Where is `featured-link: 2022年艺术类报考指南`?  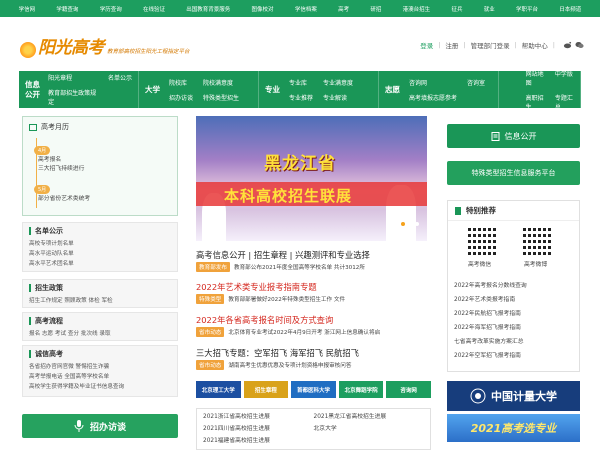
featured-link: 2022年艺术类报考指南 is located at coordinates (484, 298).